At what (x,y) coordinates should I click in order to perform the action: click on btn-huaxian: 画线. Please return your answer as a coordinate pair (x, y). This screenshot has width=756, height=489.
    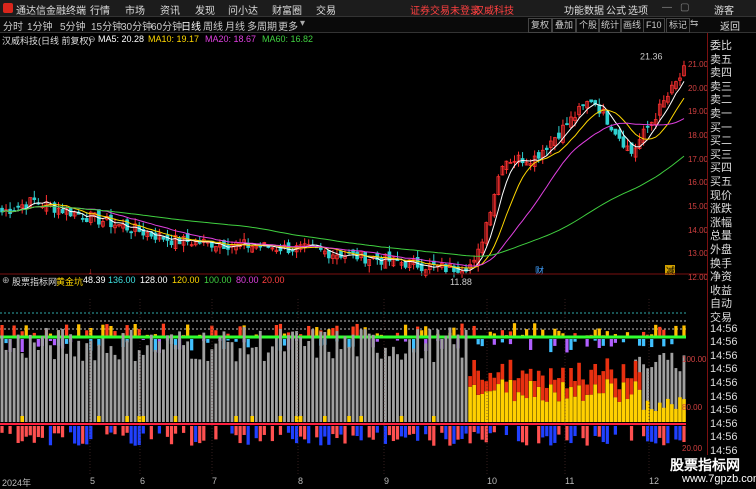
    Looking at the image, I should click on (632, 25).